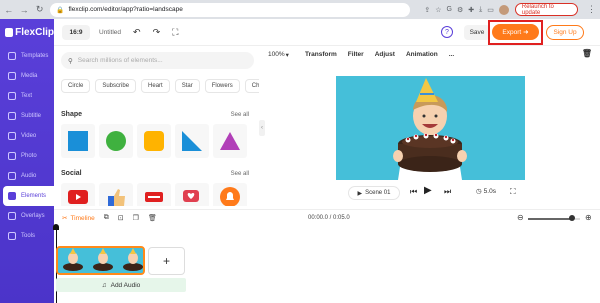  I want to click on zoom-dropdown: 100% ▾, so click(281, 55).